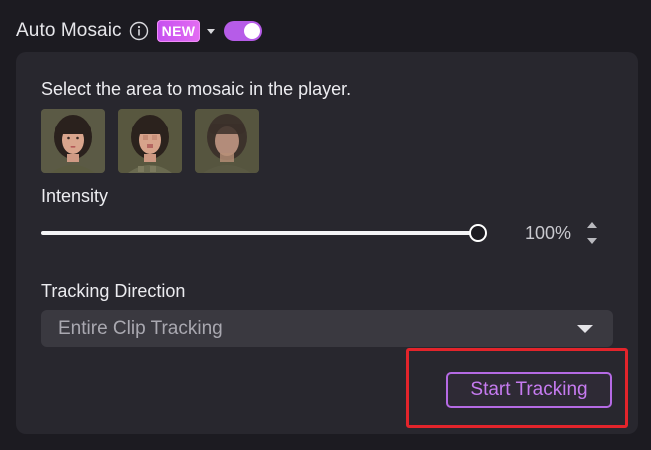  Describe the element at coordinates (140, 328) in the screenshot. I see `dropdown-selected-value: Entire Clip Tracking` at that location.